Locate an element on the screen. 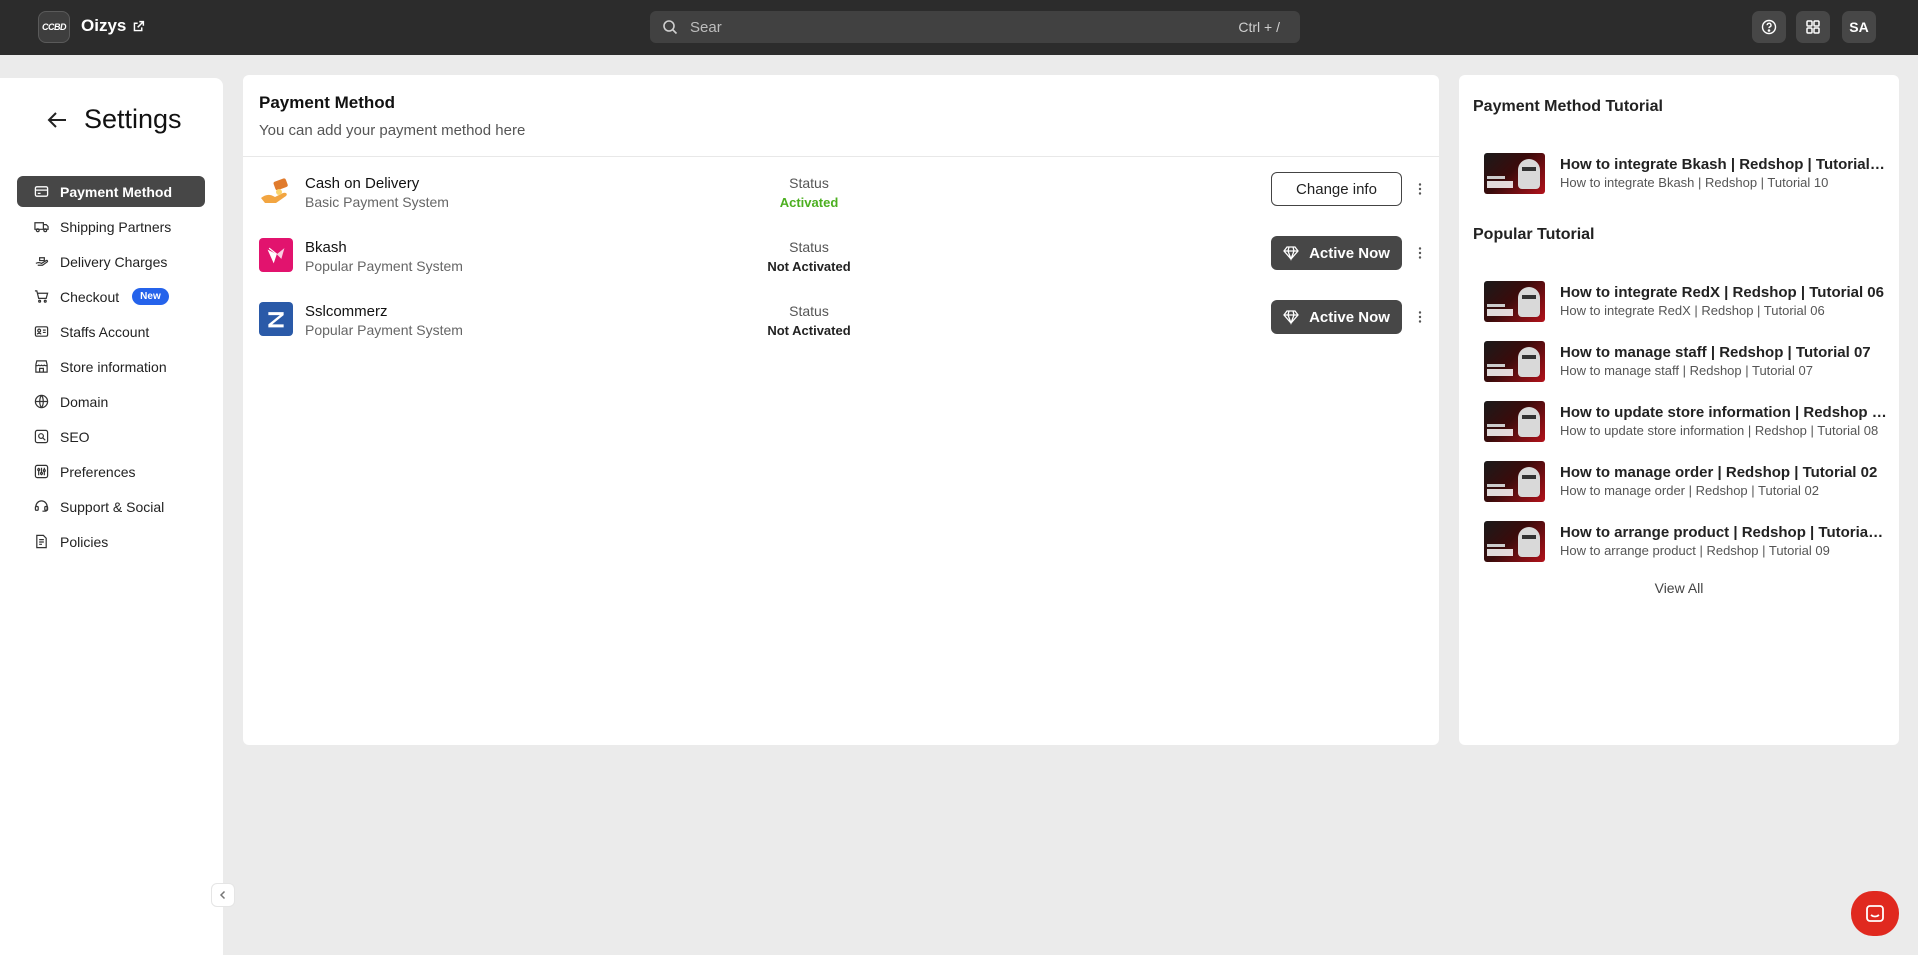  top-bar: CCBD Oizys Ctrl + / SA is located at coordinates (959, 27).